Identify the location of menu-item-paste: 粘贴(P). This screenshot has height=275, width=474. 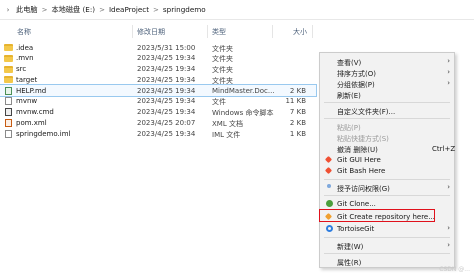
(387, 126).